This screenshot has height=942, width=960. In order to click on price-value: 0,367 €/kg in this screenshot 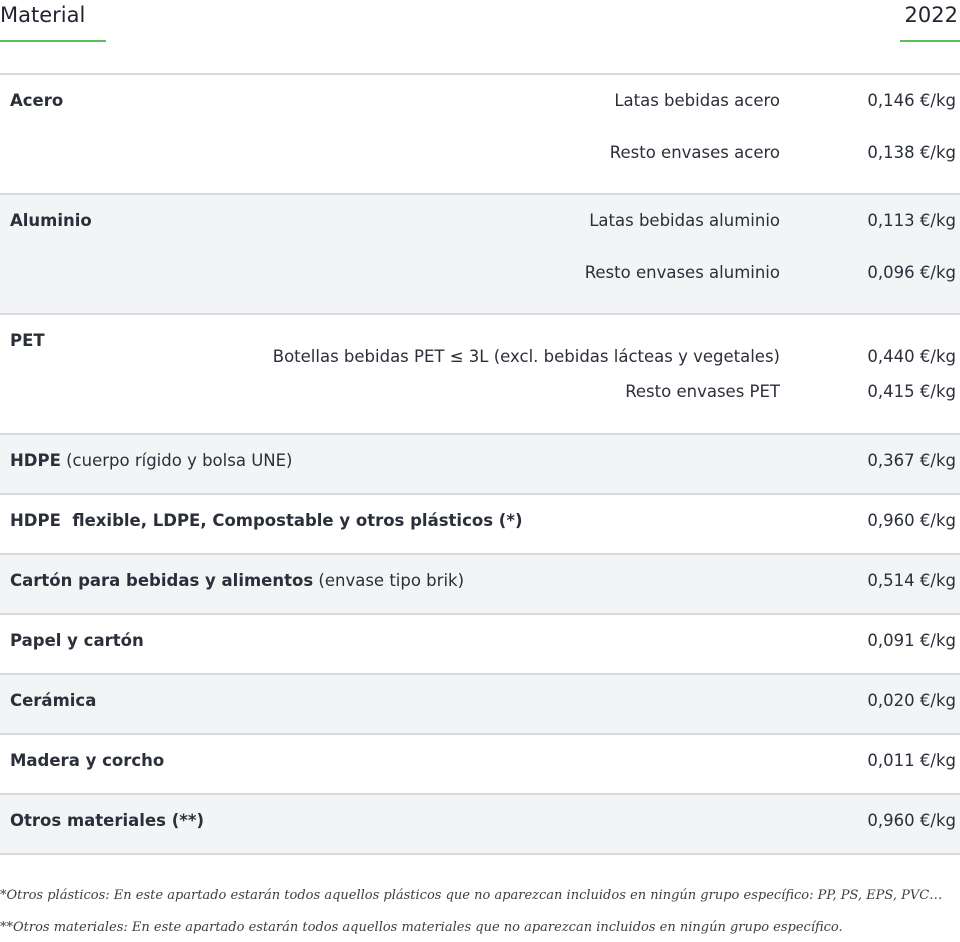, I will do `click(911, 460)`.